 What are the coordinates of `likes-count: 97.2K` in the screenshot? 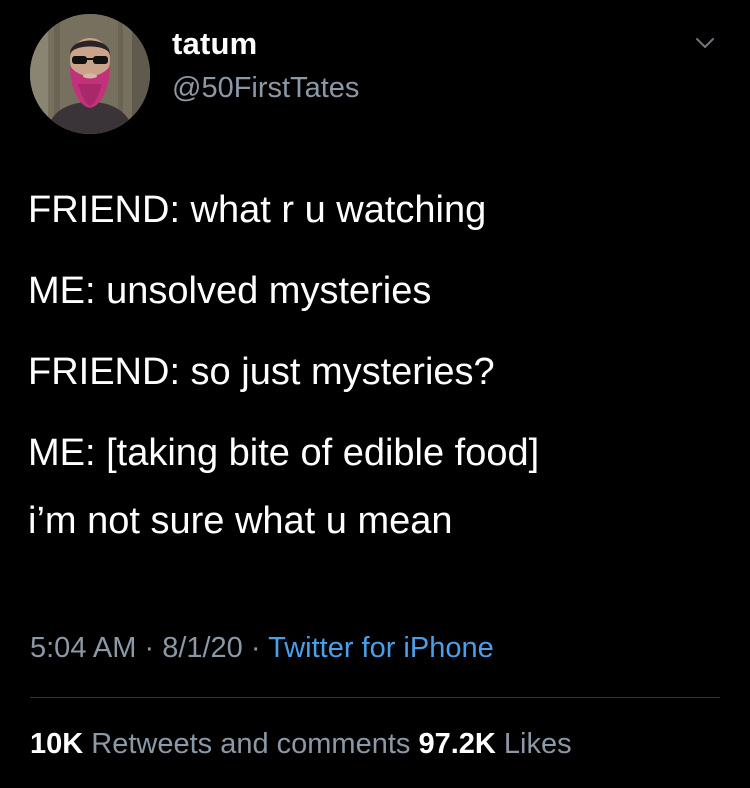 It's located at (457, 744).